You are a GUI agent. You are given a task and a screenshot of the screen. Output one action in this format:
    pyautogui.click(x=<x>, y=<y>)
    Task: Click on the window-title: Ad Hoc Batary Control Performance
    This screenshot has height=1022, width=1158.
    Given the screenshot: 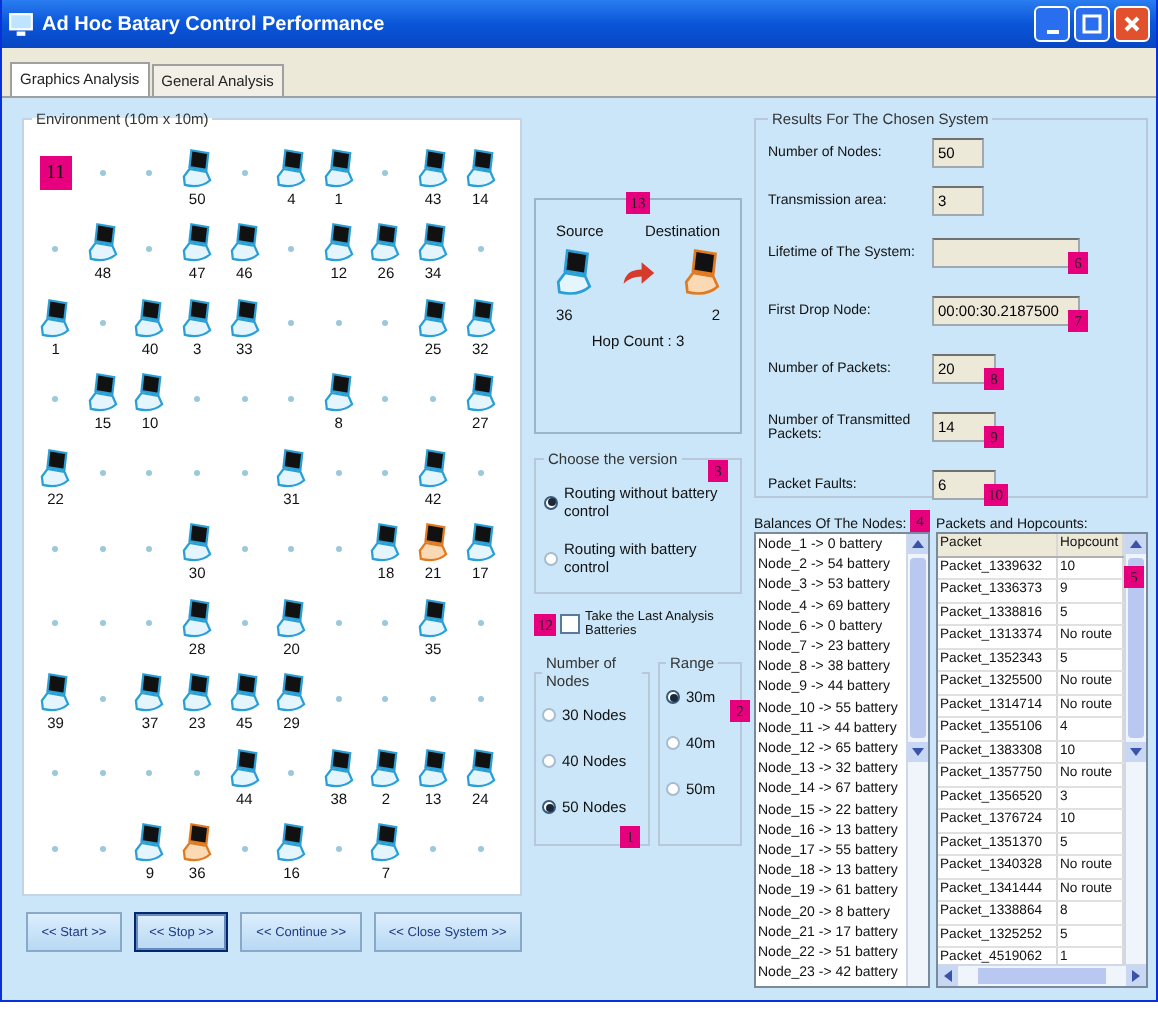 What is the action you would take?
    pyautogui.click(x=214, y=24)
    